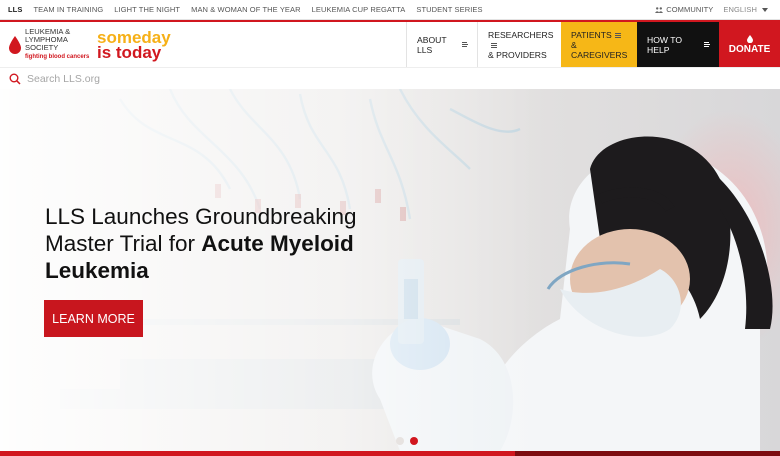  Describe the element at coordinates (449, 9) in the screenshot. I see `site-link-student-series: STUDENT SERIES` at that location.